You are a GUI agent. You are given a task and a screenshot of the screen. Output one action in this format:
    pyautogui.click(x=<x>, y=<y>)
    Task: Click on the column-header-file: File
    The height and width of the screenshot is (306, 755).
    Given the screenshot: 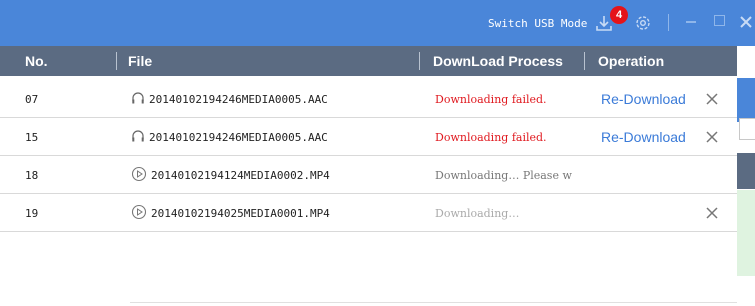 What is the action you would take?
    pyautogui.click(x=140, y=61)
    